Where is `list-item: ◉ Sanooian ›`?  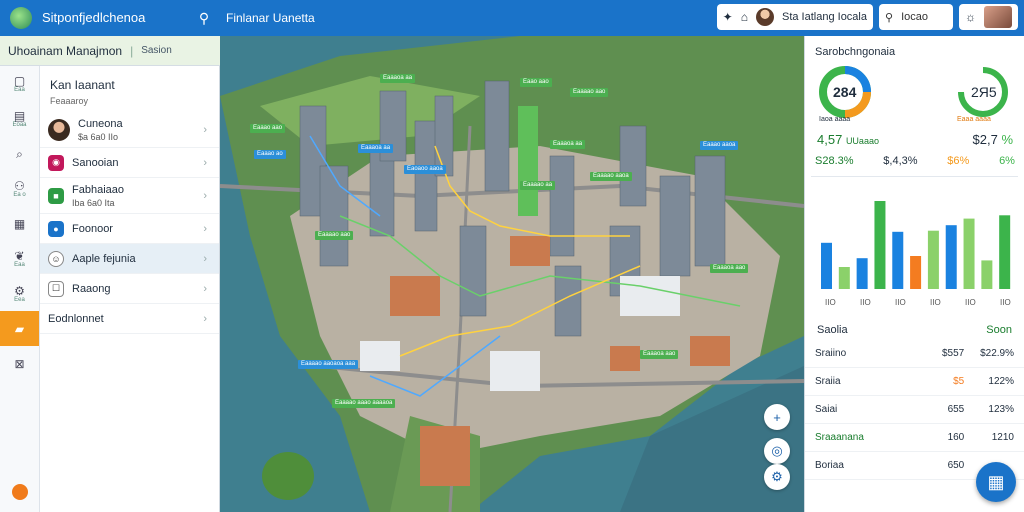 list-item: ◉ Sanooian › is located at coordinates (129, 163).